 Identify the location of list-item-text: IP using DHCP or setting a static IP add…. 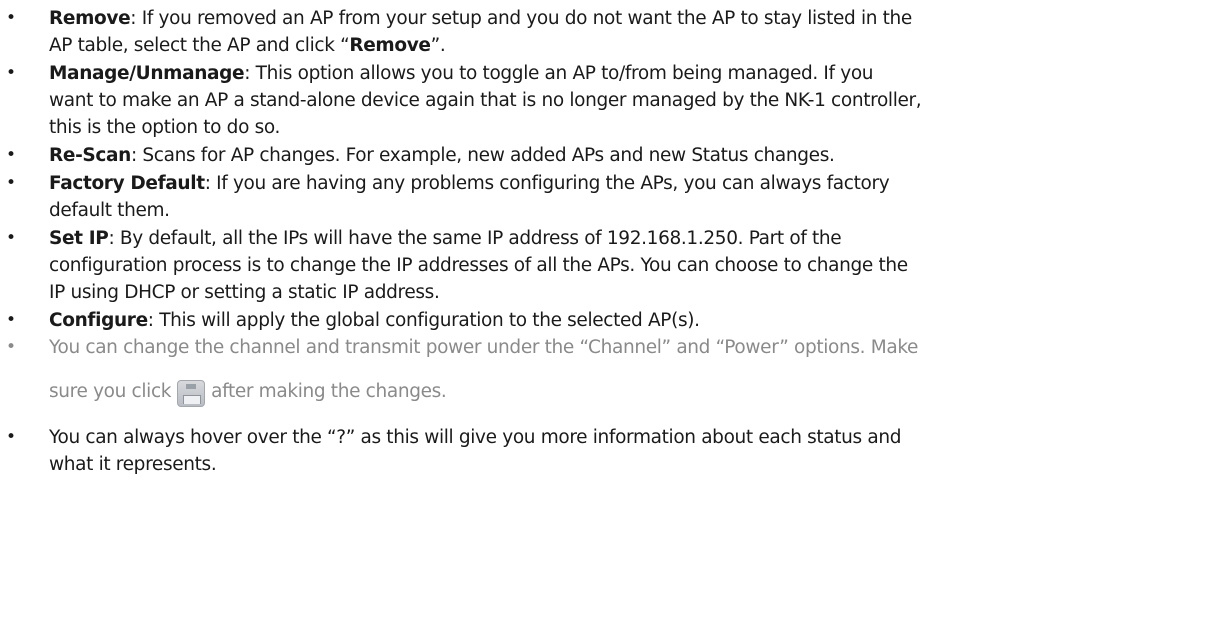
(629, 292).